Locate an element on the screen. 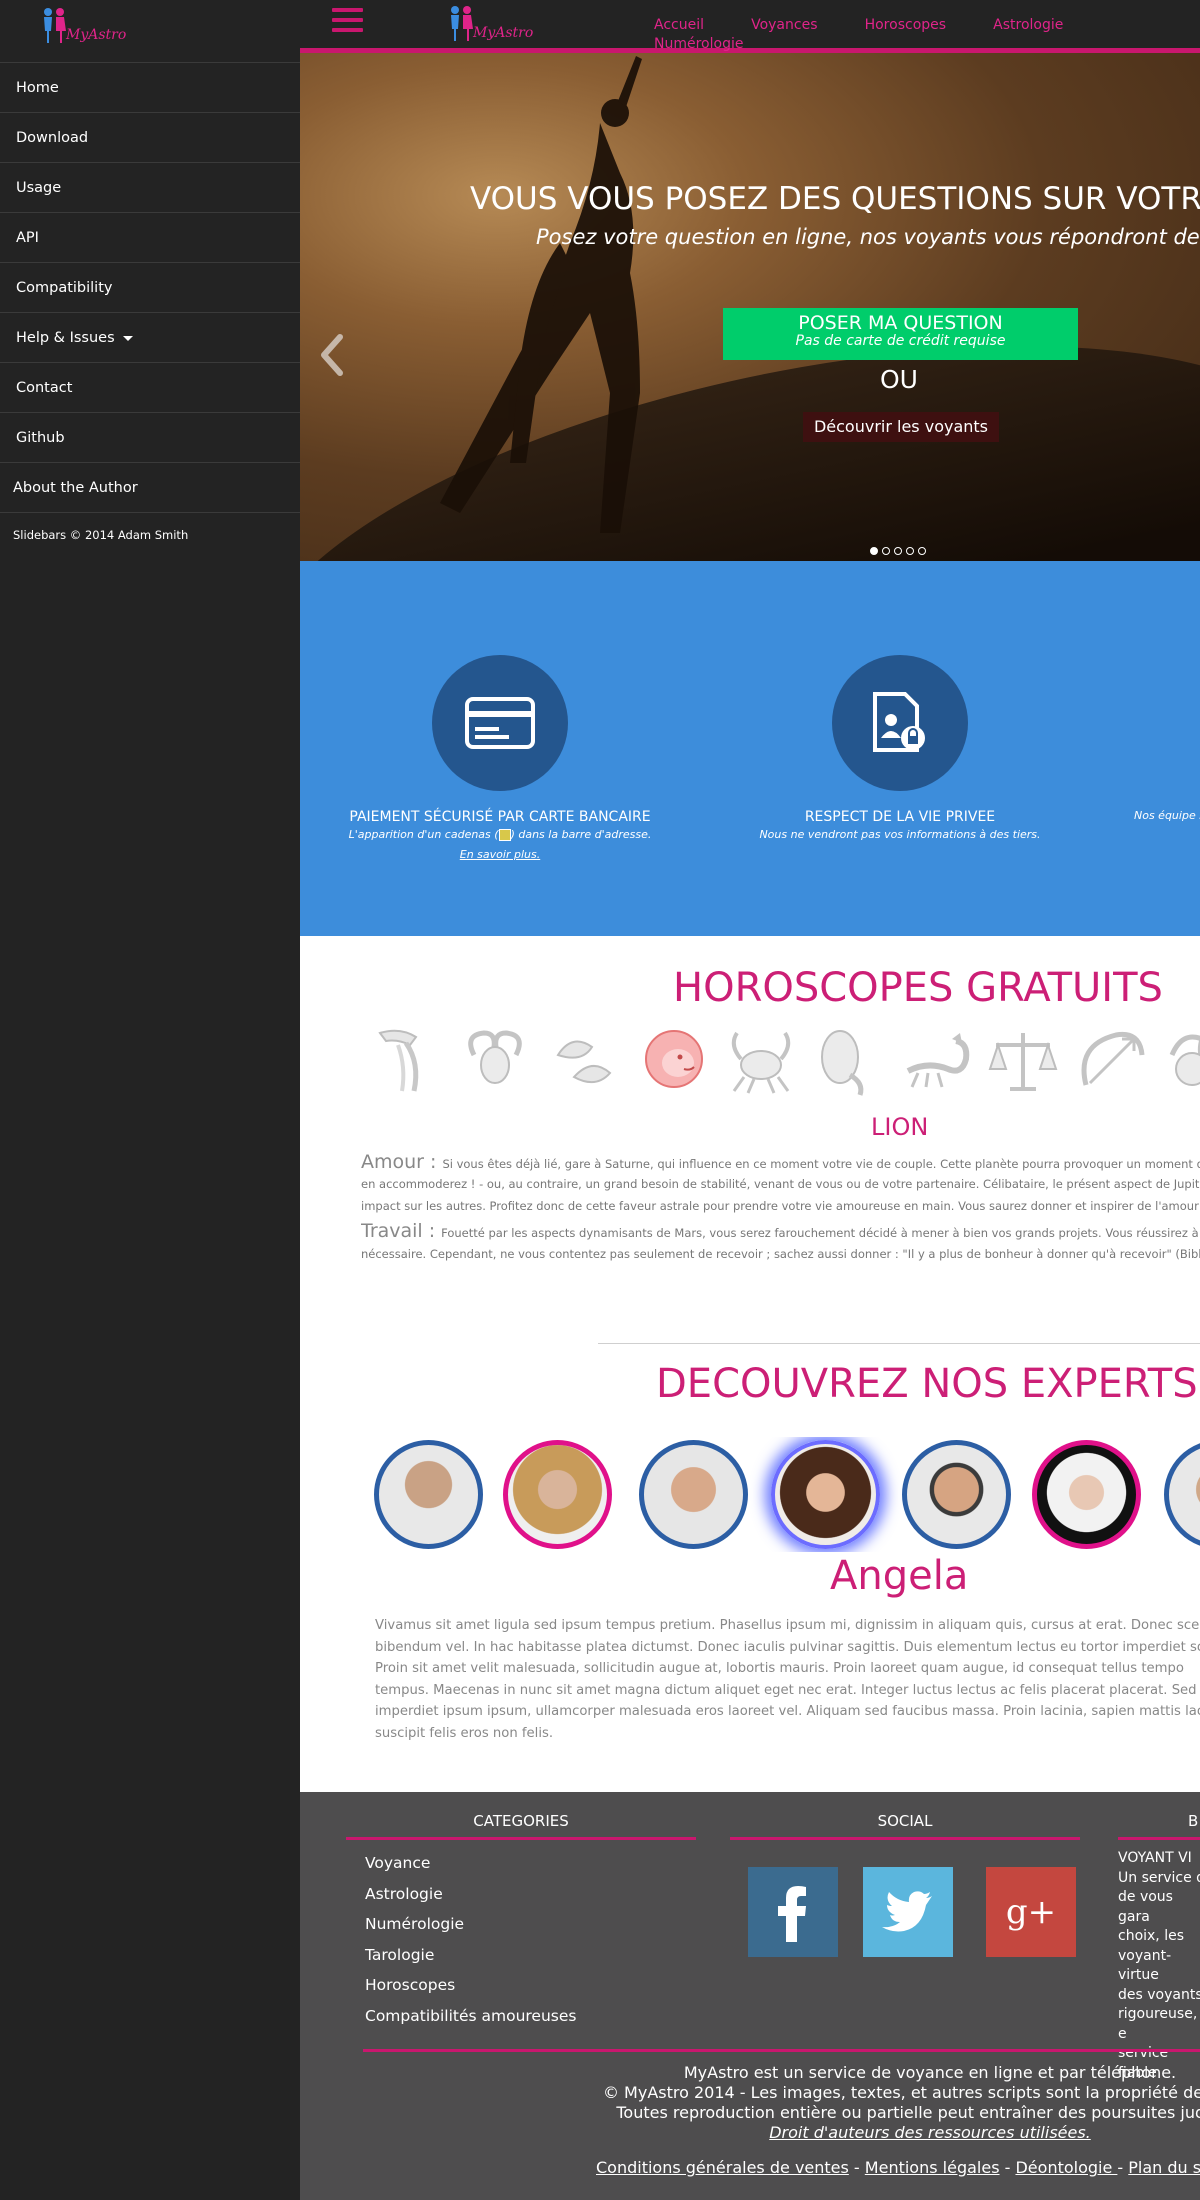 This screenshot has width=1200, height=2200. footer-link-cgv: Conditions générales de ventes is located at coordinates (722, 2167).